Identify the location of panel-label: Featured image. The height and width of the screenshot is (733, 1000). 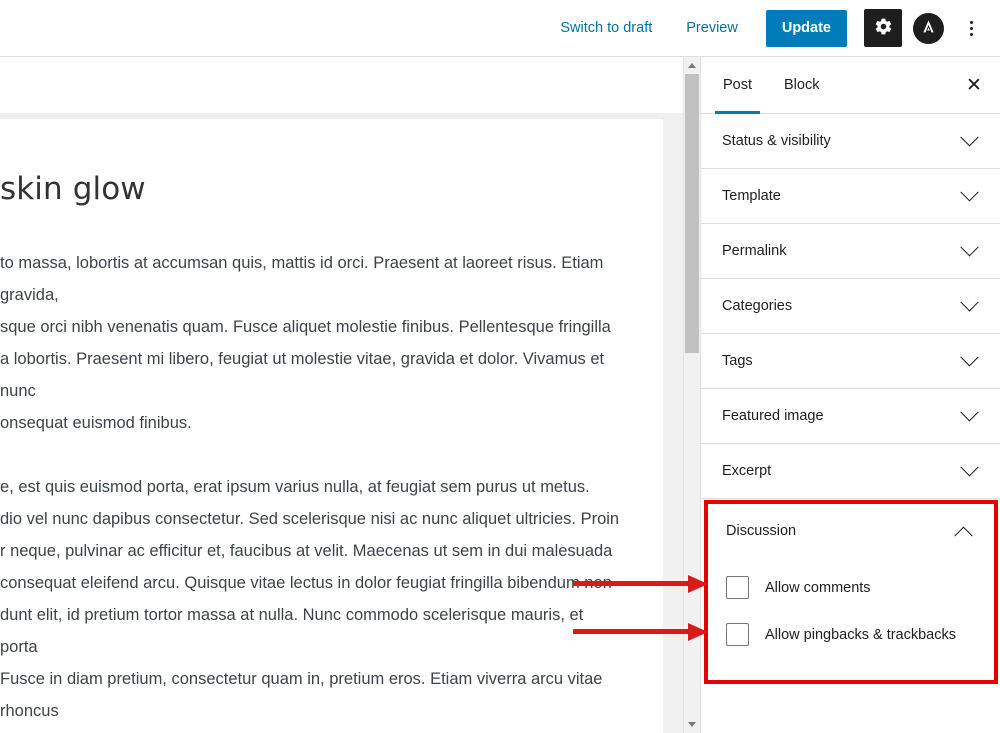
(773, 416).